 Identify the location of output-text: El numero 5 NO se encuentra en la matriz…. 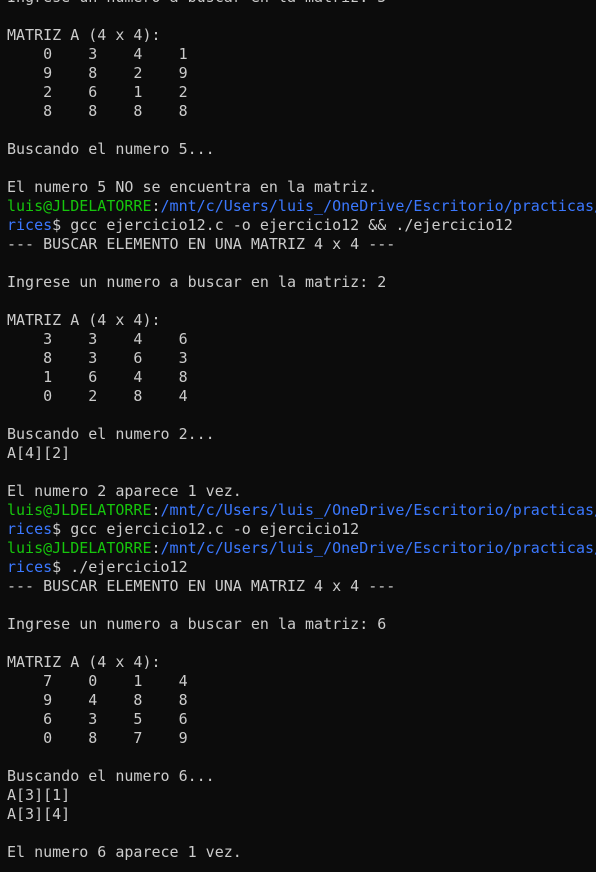
(192, 187).